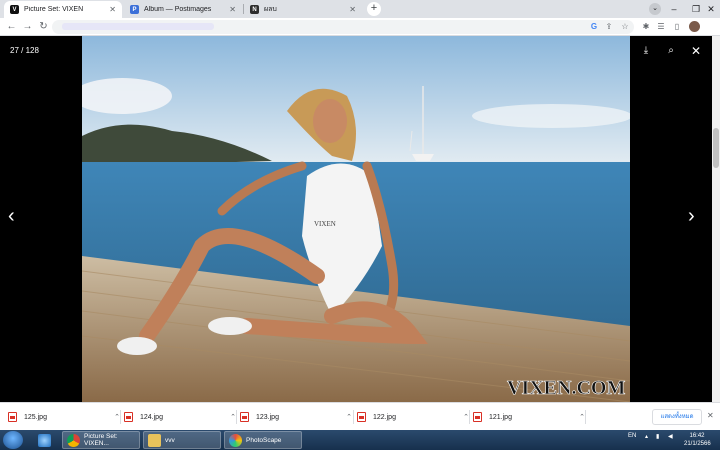 Image resolution: width=720 pixels, height=450 pixels. I want to click on tab-title: Album — Postimages, so click(178, 9).